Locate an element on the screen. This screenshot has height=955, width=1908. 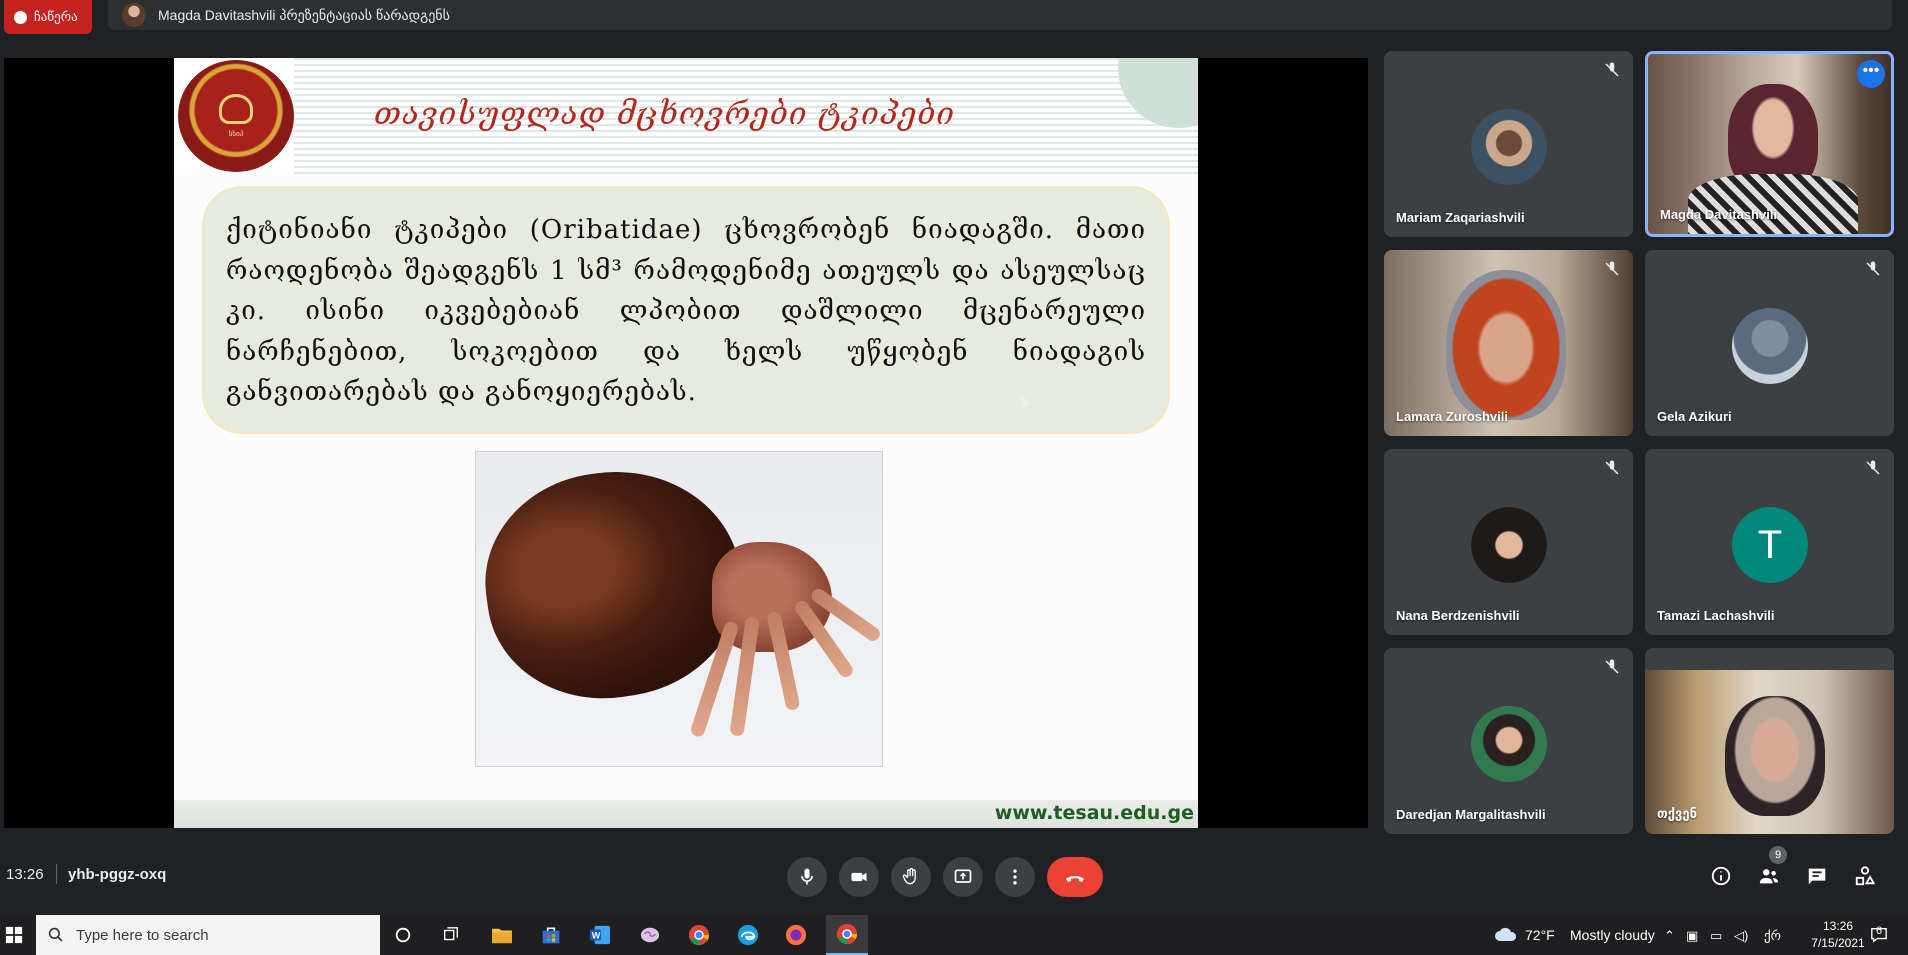
app-button is located at coordinates (650, 935).